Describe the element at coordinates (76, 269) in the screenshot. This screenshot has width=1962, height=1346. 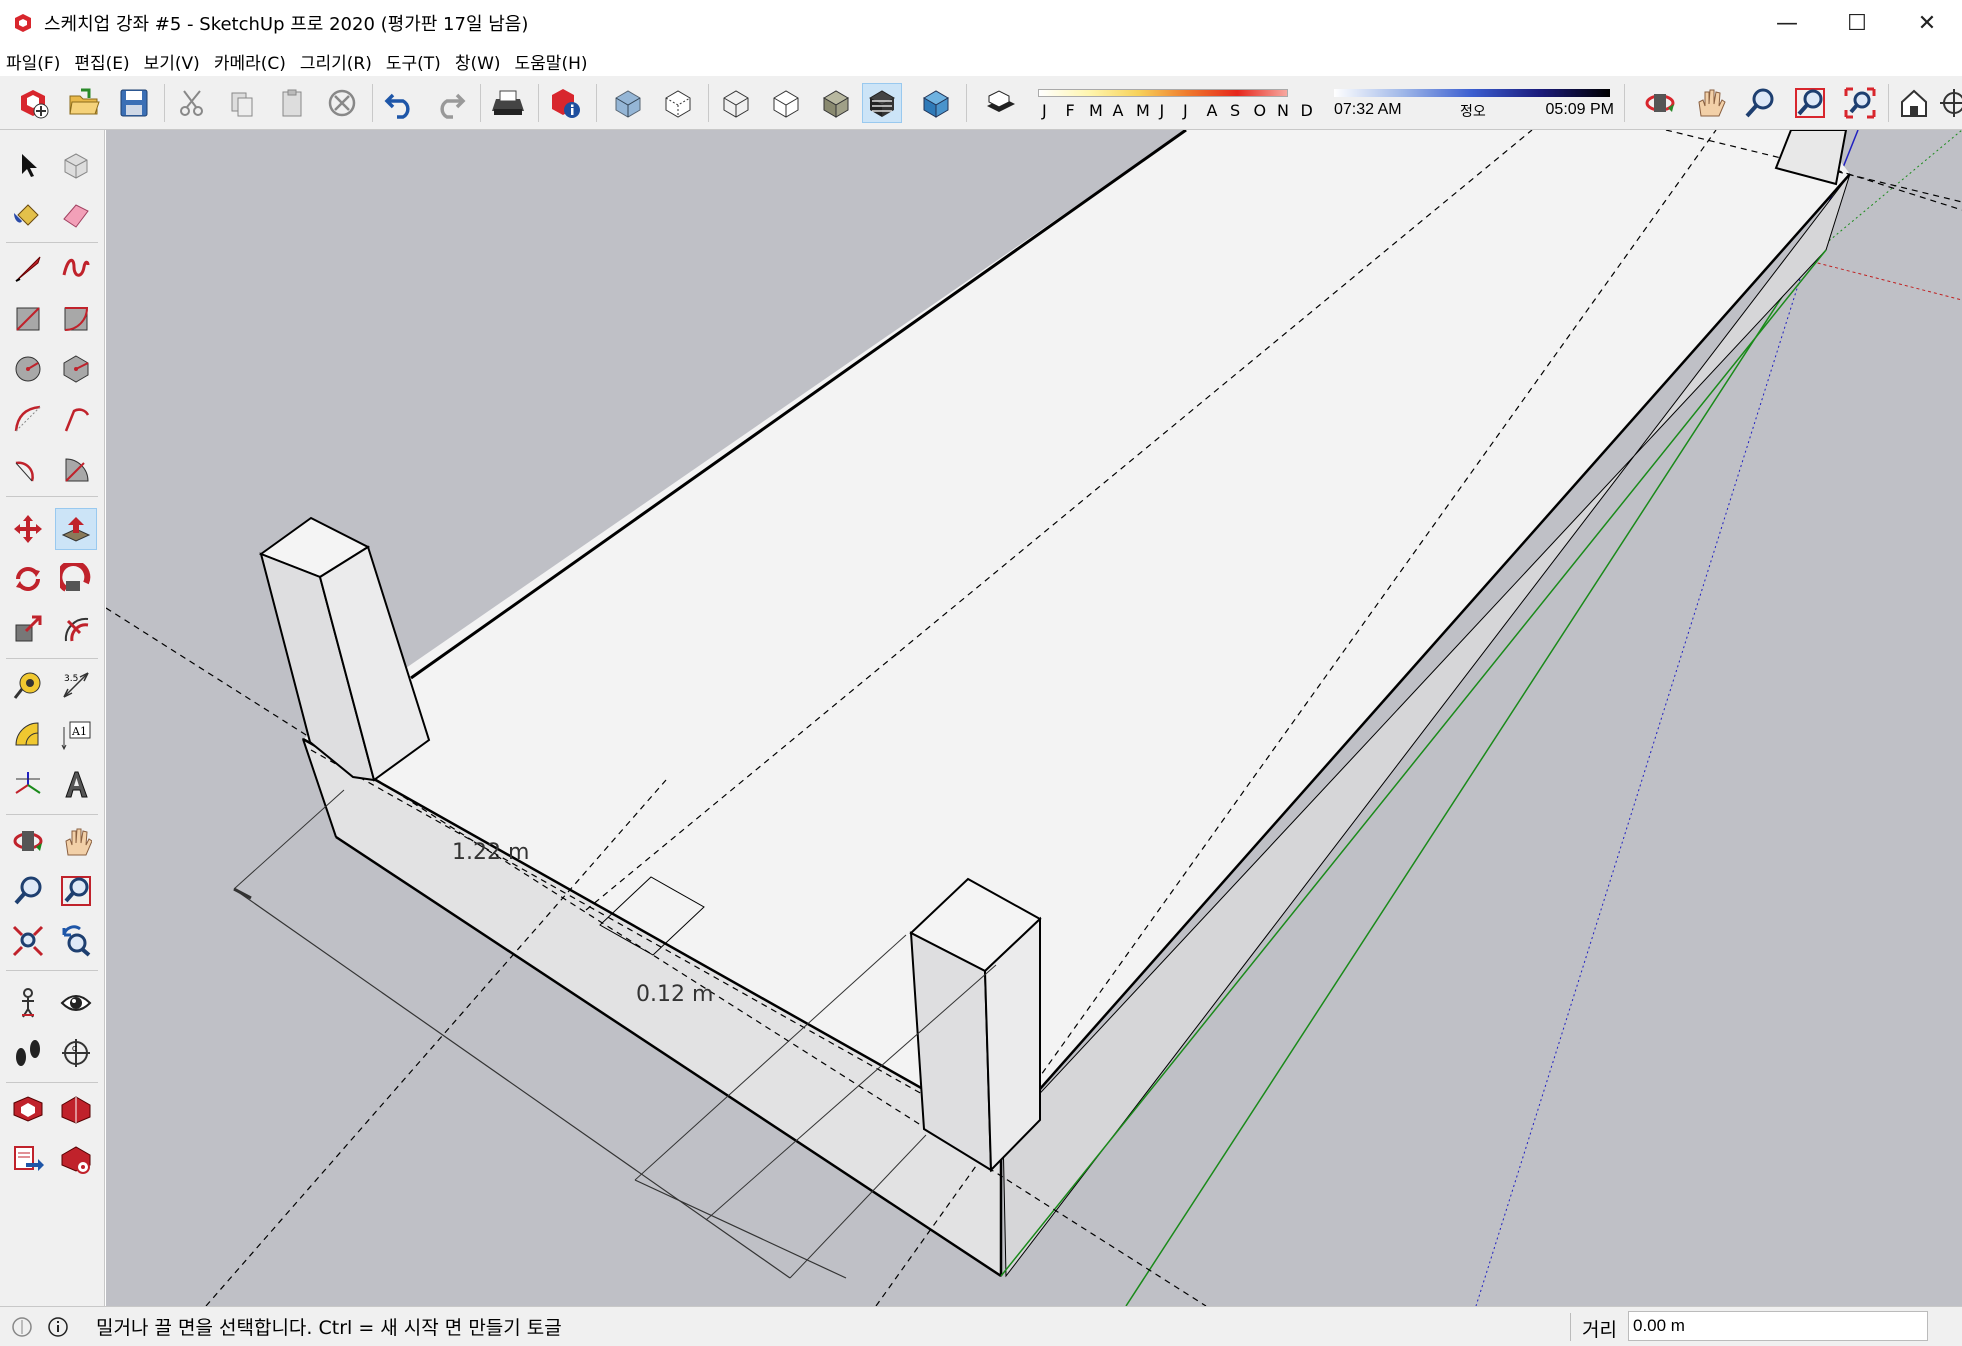
I see `freehand-icon` at that location.